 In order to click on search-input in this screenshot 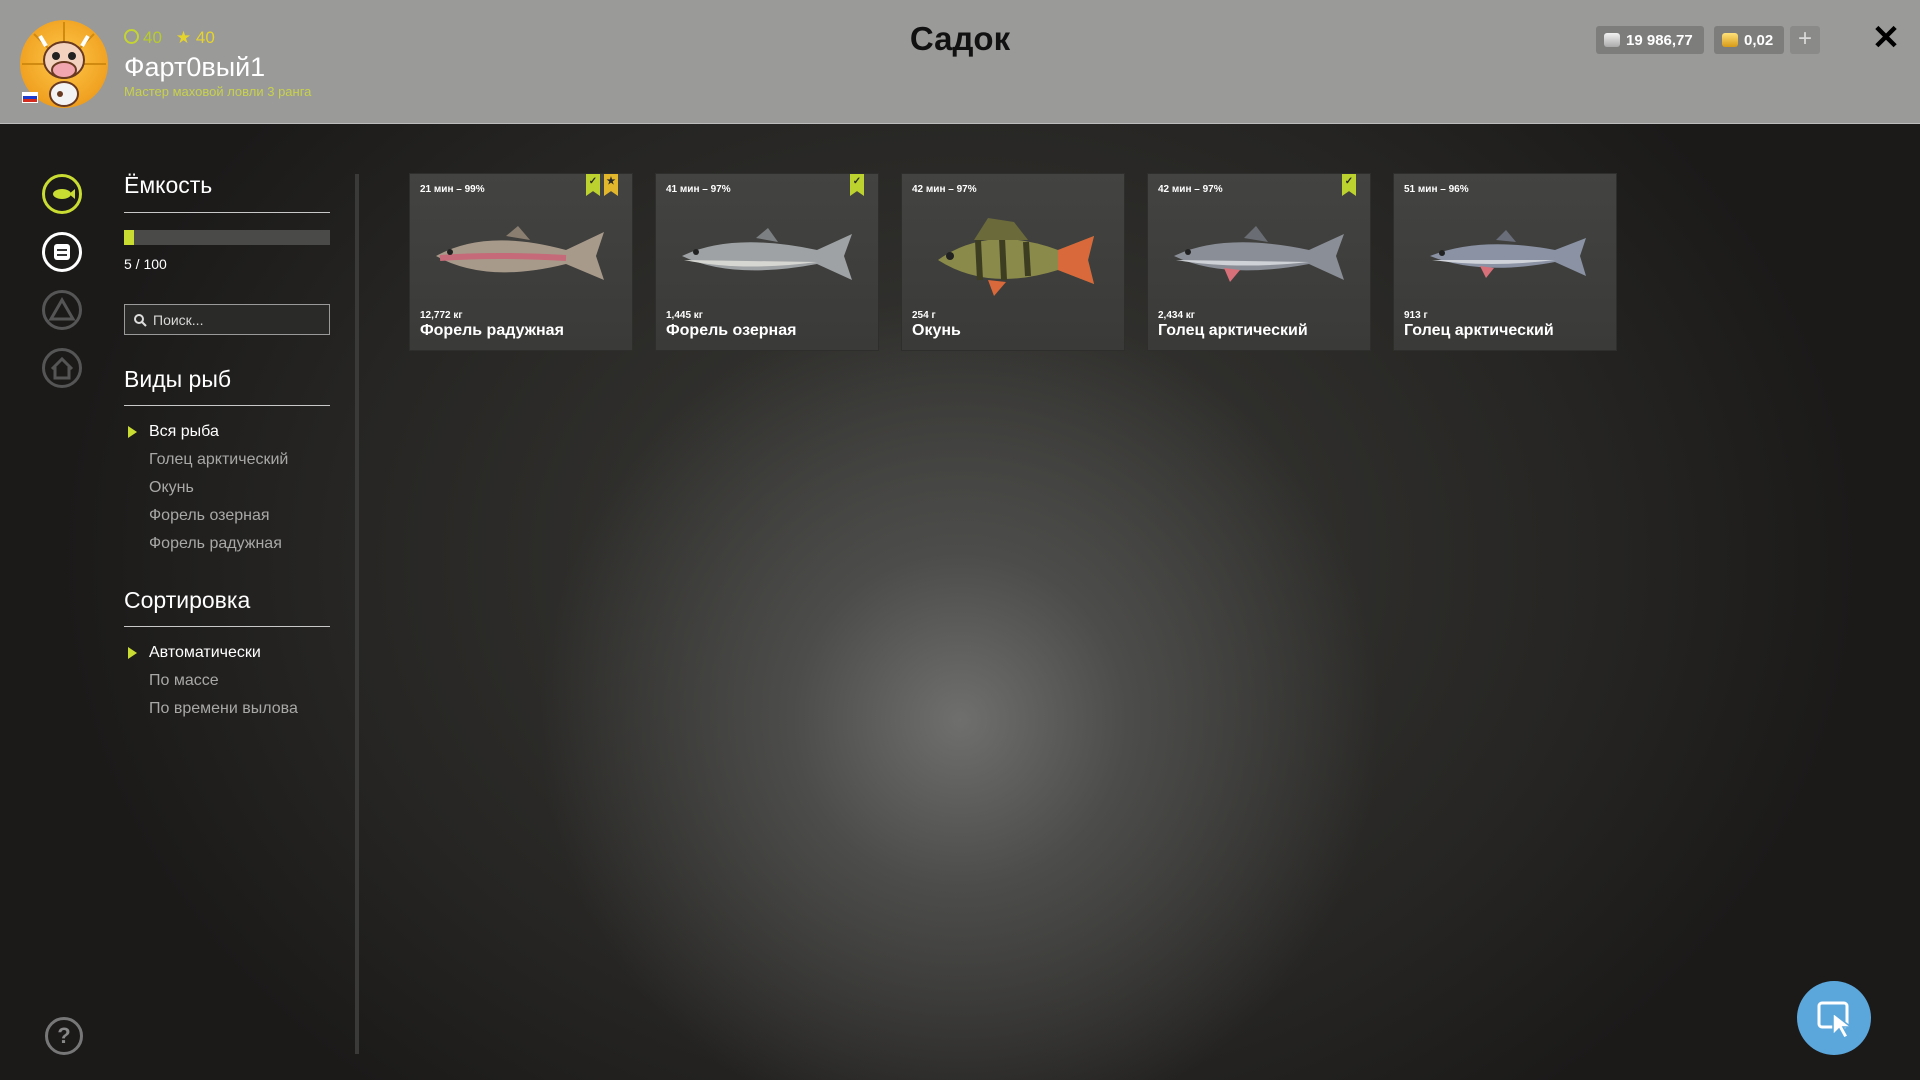, I will do `click(233, 319)`.